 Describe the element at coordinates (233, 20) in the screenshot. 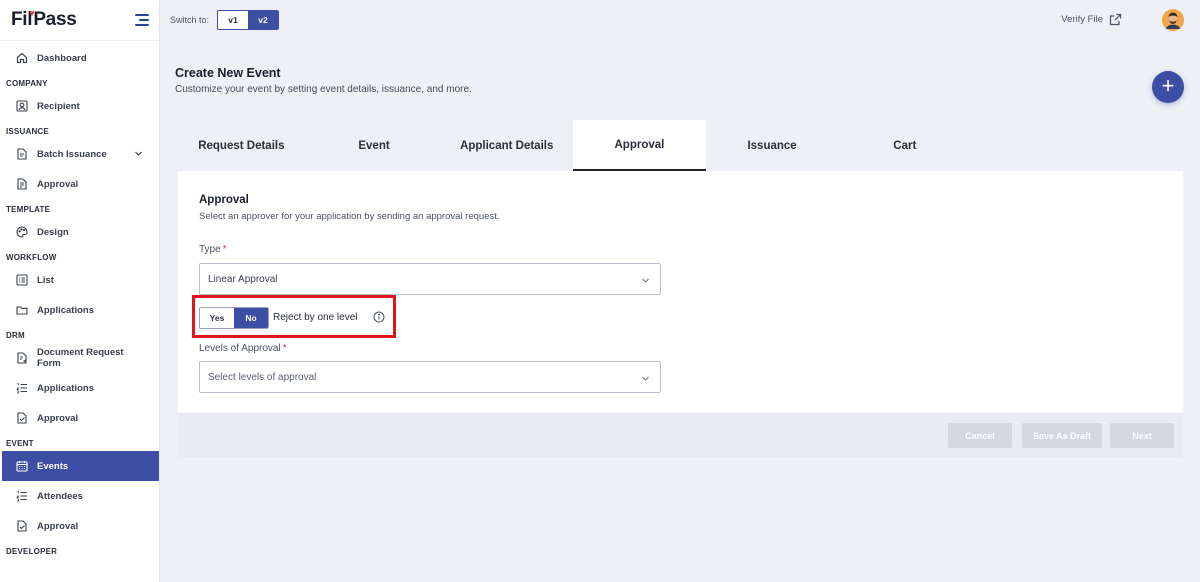

I see `version-v1-button: v1` at that location.